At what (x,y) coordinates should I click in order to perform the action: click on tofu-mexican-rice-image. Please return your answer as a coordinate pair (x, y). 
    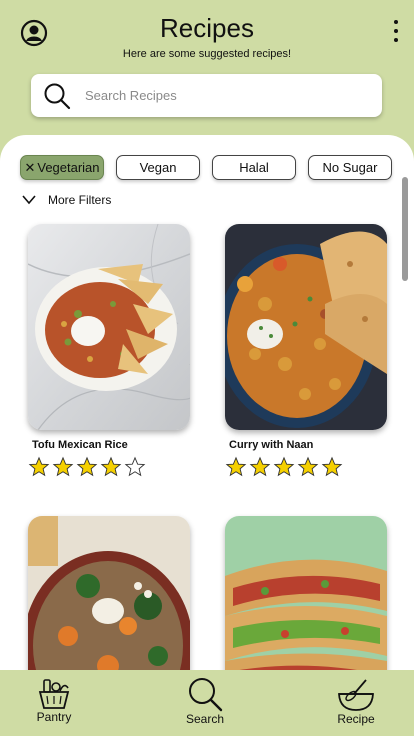
    Looking at the image, I should click on (109, 327).